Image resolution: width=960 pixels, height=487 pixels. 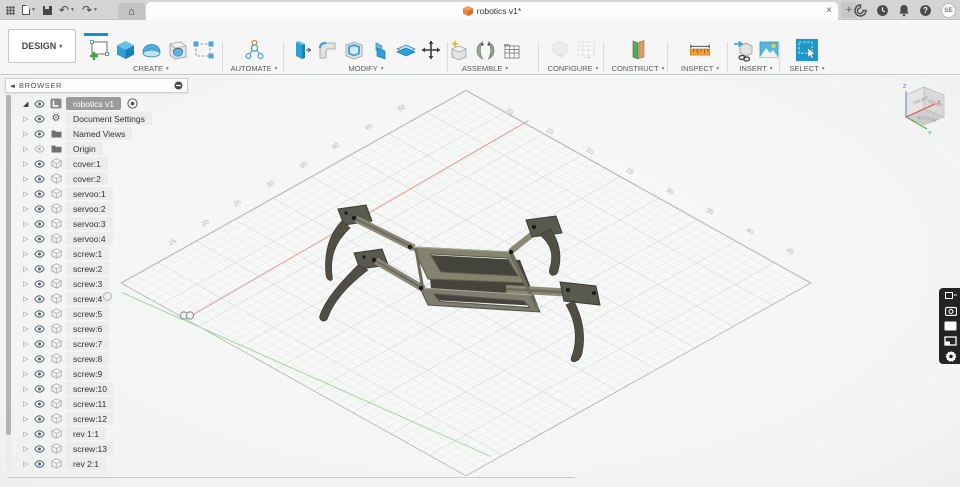 What do you see at coordinates (950, 326) in the screenshot?
I see `overlay-monitor-icon` at bounding box center [950, 326].